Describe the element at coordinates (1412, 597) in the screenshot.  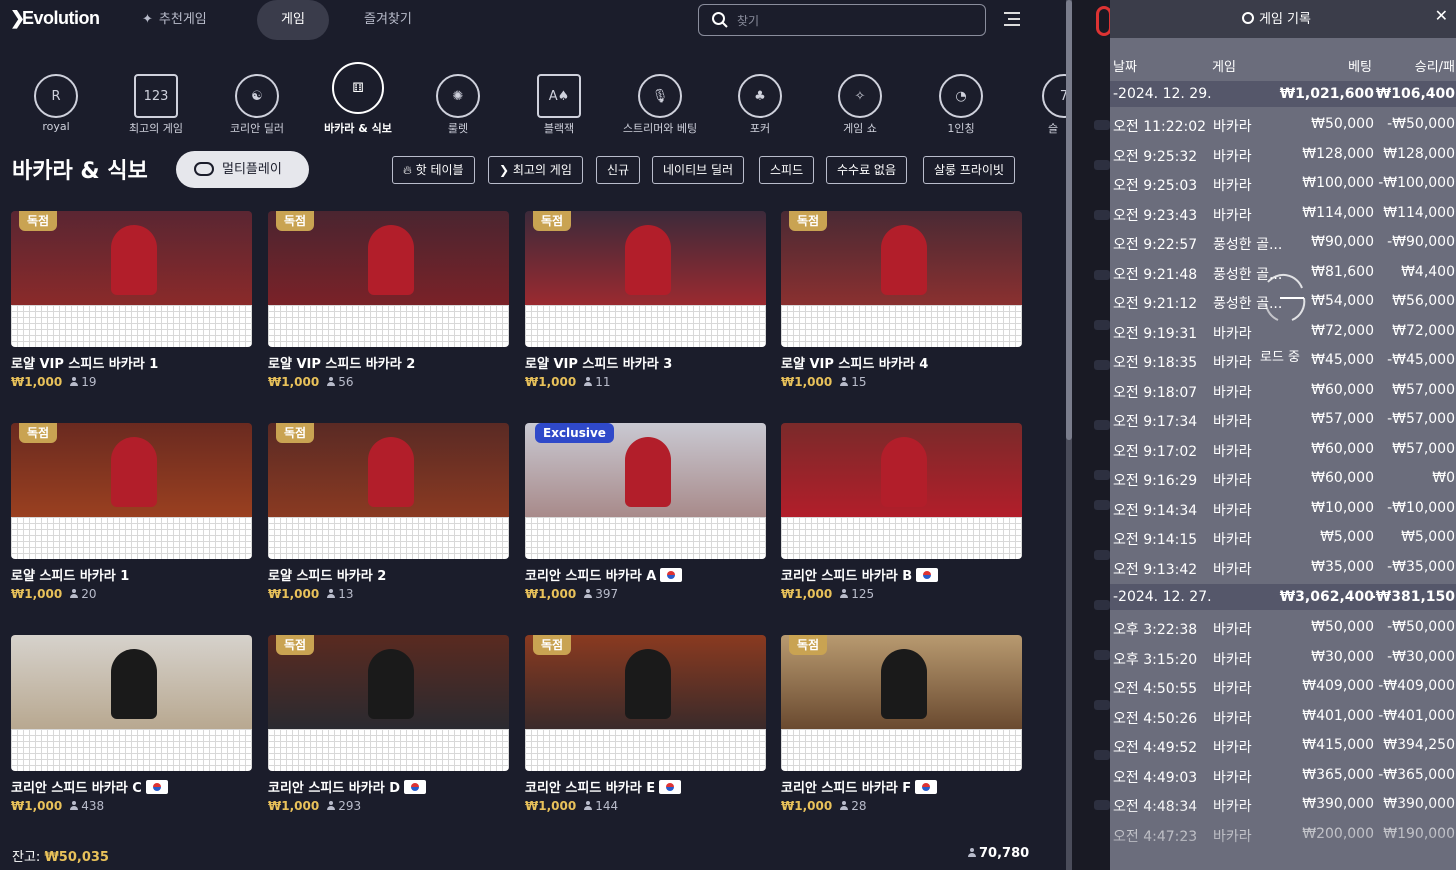
I see `group-result-total: -₩381,150` at that location.